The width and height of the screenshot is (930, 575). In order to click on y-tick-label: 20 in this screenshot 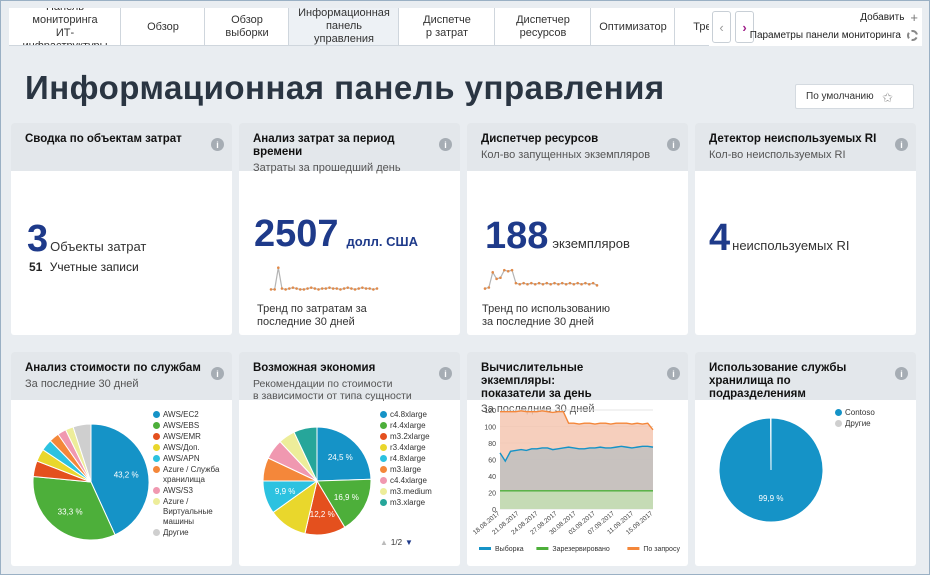, I will do `click(492, 494)`.